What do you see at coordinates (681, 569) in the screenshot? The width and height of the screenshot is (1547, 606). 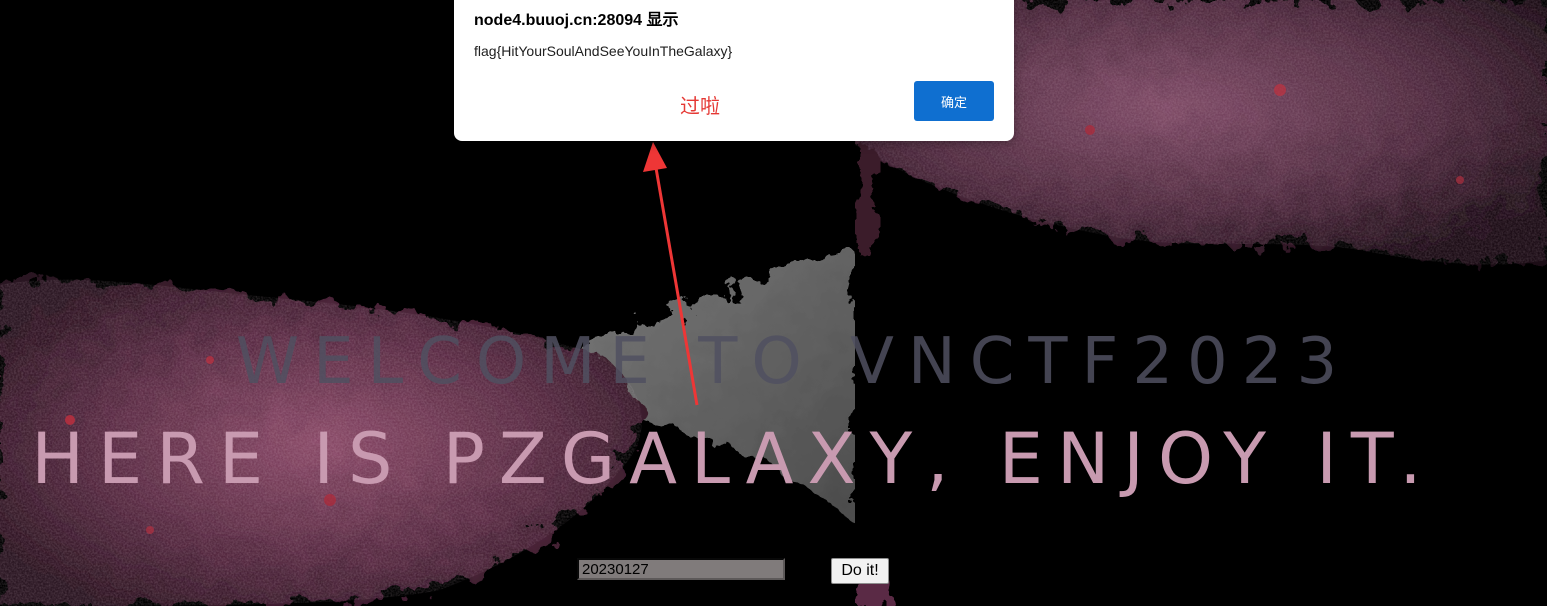 I see `date-input` at bounding box center [681, 569].